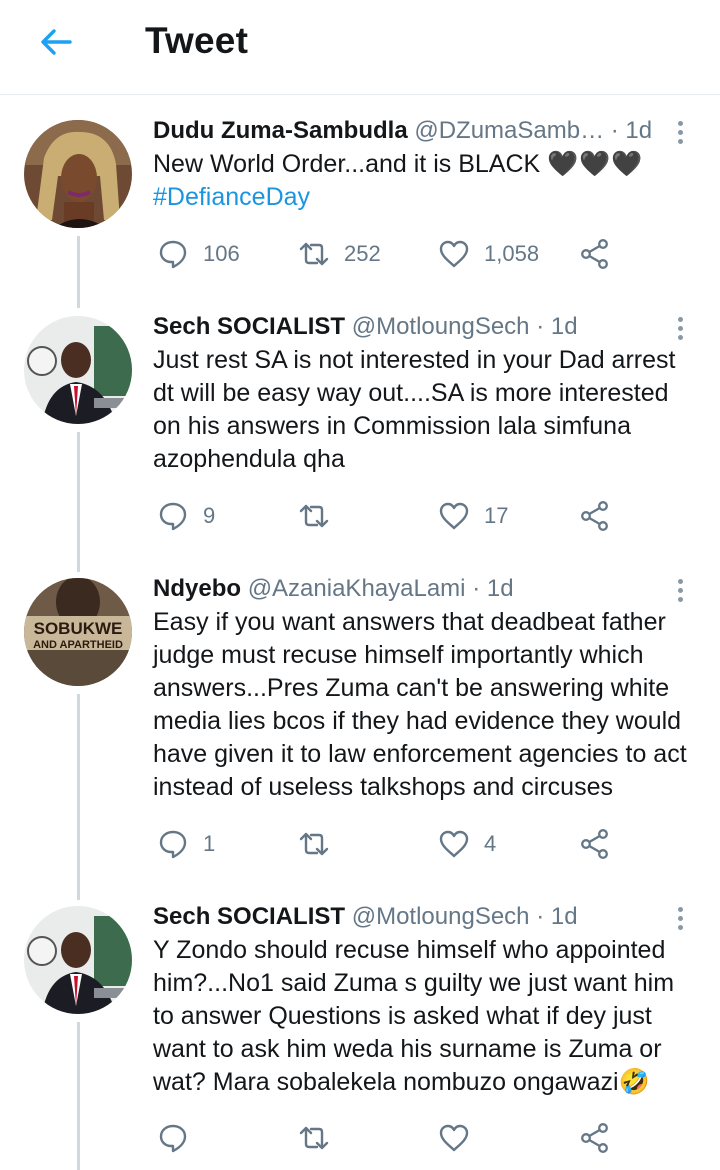 This screenshot has height=1170, width=720. I want to click on like-count: 1,058, so click(512, 253).